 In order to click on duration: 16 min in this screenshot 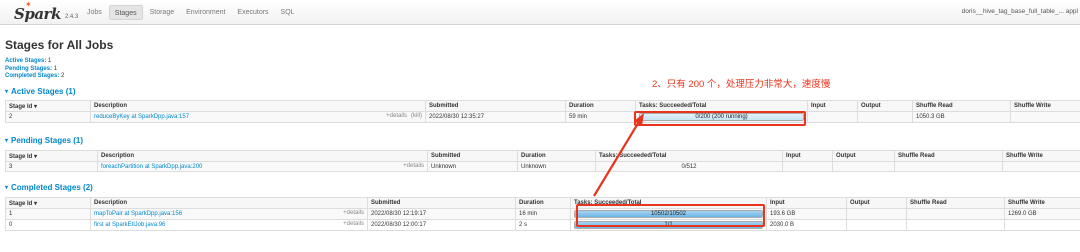, I will do `click(543, 214)`.